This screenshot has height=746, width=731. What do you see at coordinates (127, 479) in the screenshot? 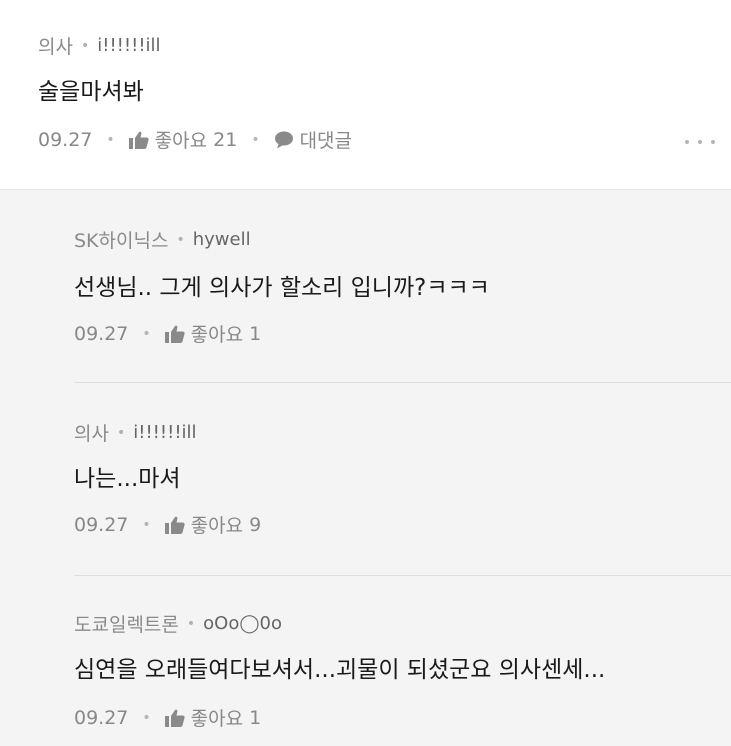
I see `comment-text: 나는...마셔` at bounding box center [127, 479].